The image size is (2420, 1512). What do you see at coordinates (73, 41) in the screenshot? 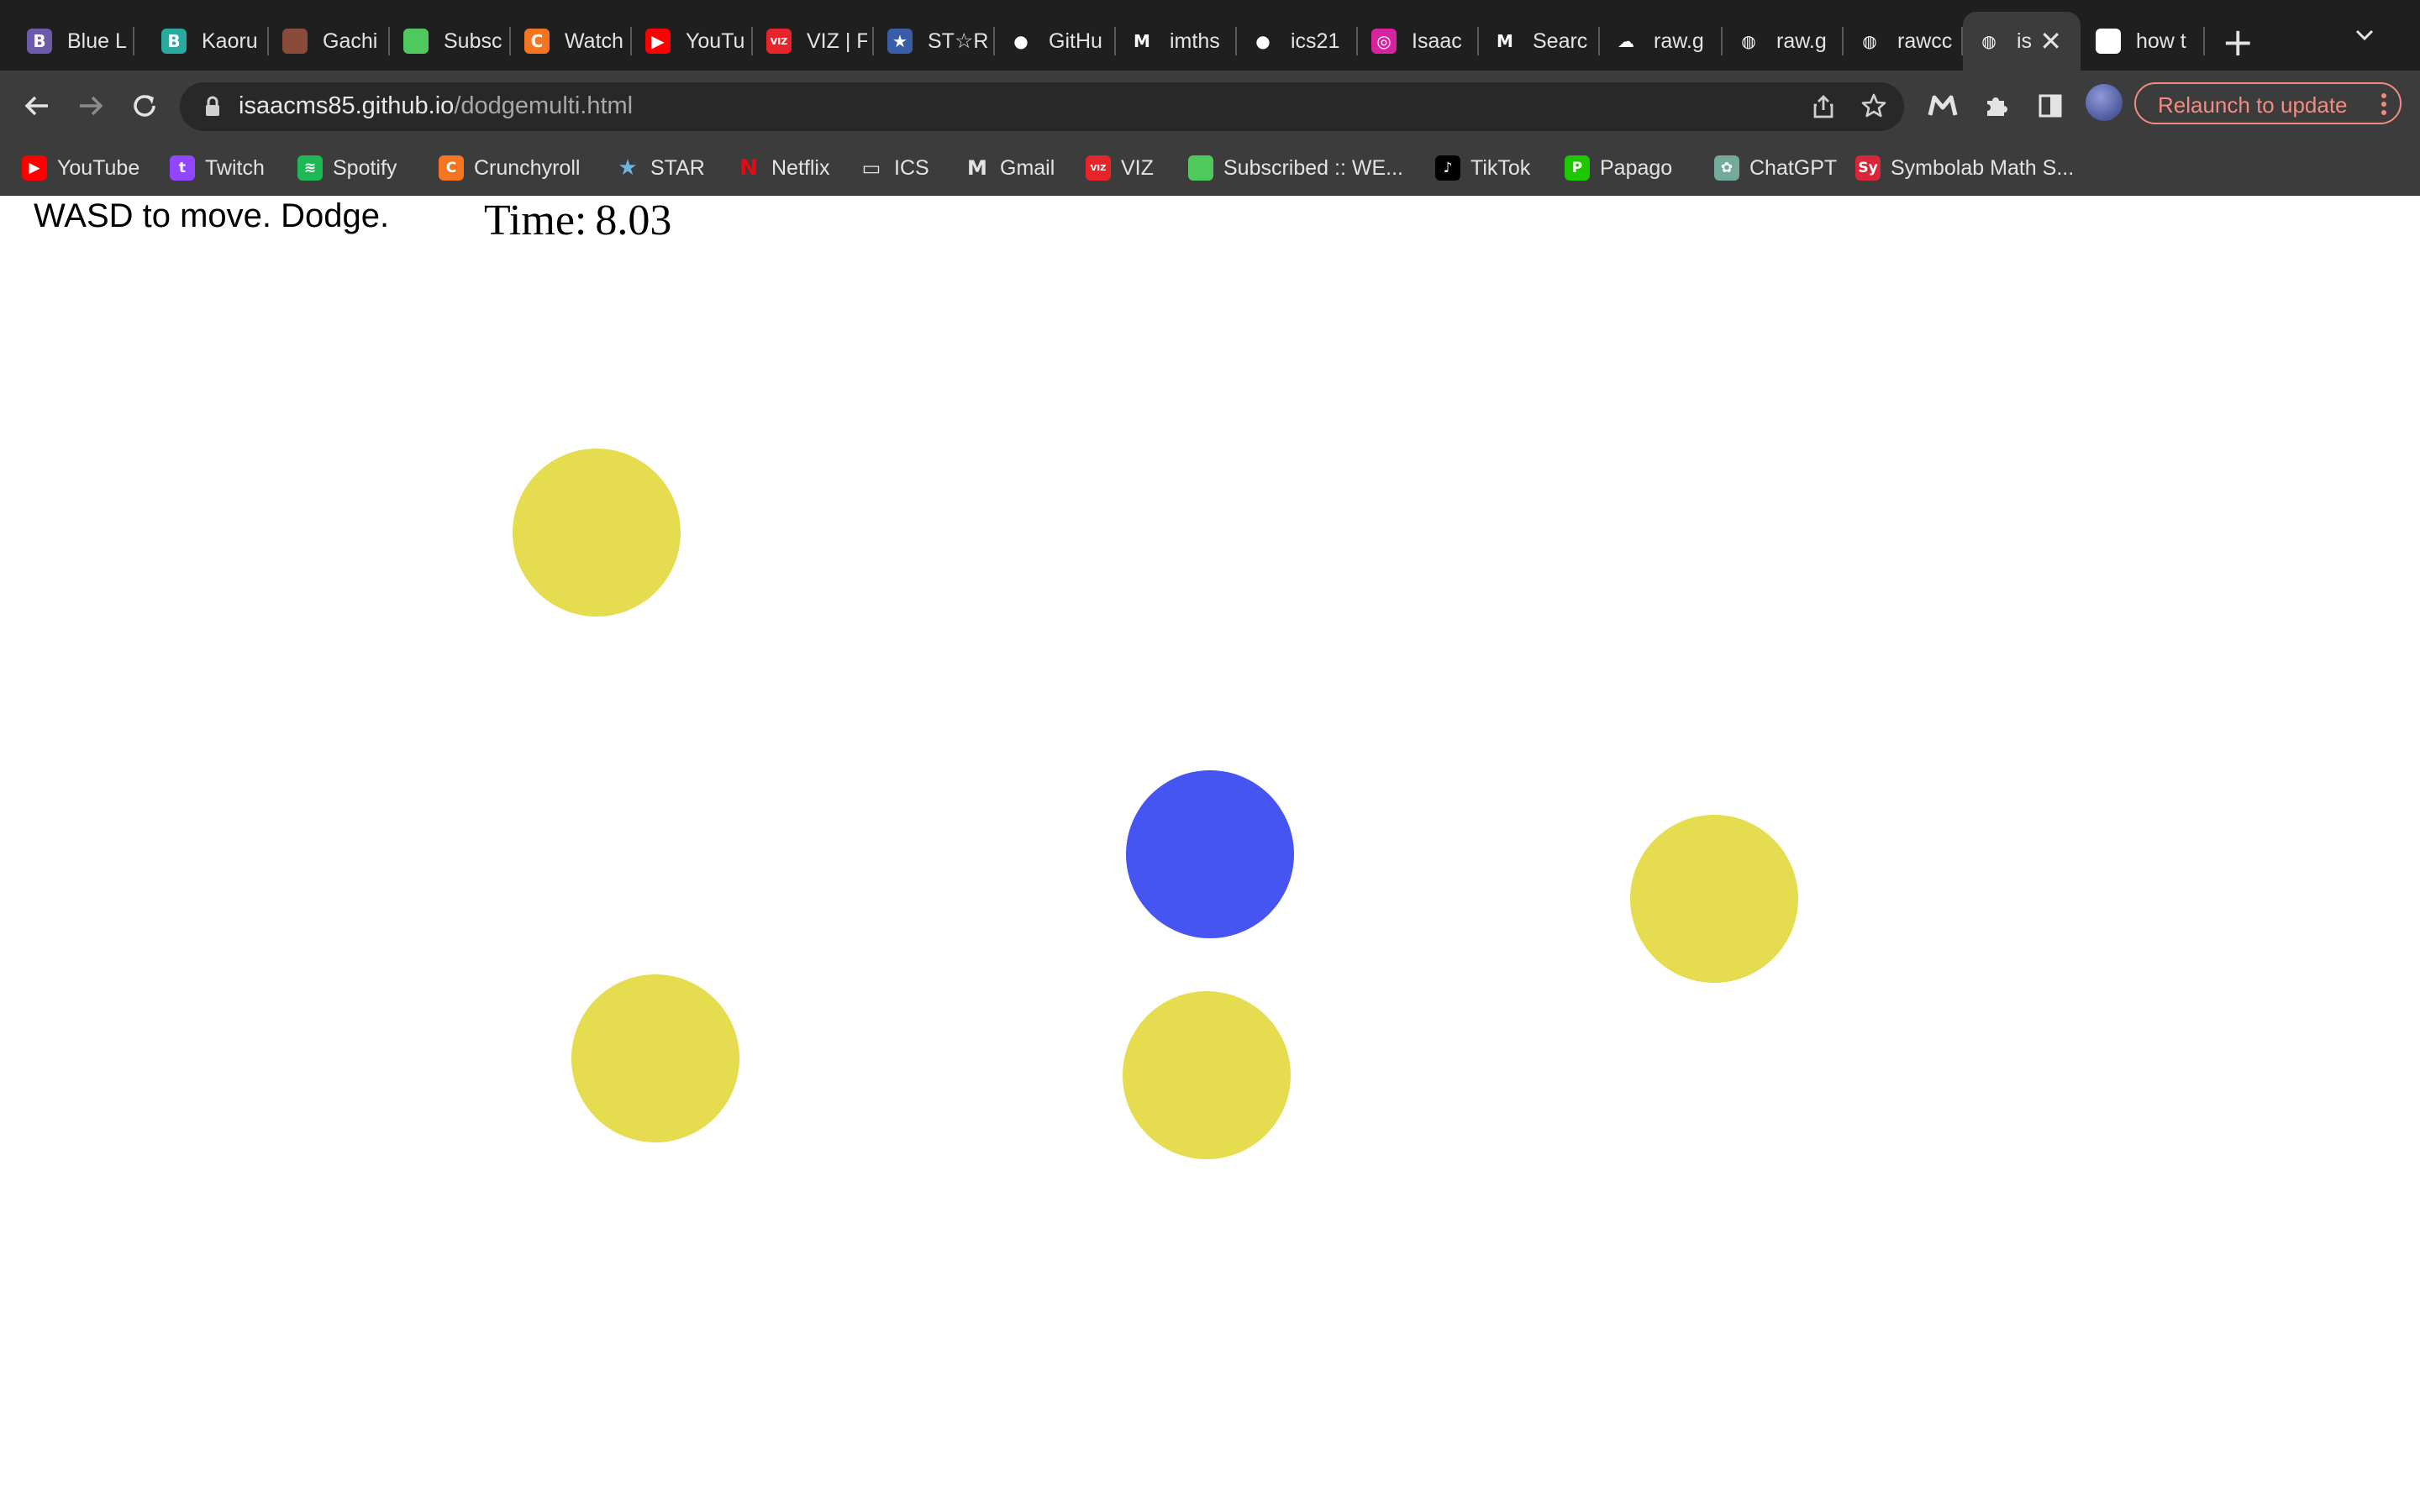
I see `browser-tab: B Blue L` at bounding box center [73, 41].